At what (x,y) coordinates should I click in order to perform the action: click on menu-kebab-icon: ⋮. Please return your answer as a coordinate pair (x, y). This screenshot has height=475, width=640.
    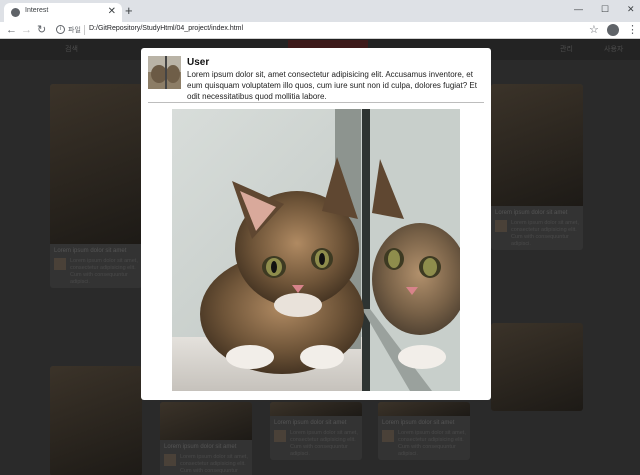
    Looking at the image, I should click on (632, 30).